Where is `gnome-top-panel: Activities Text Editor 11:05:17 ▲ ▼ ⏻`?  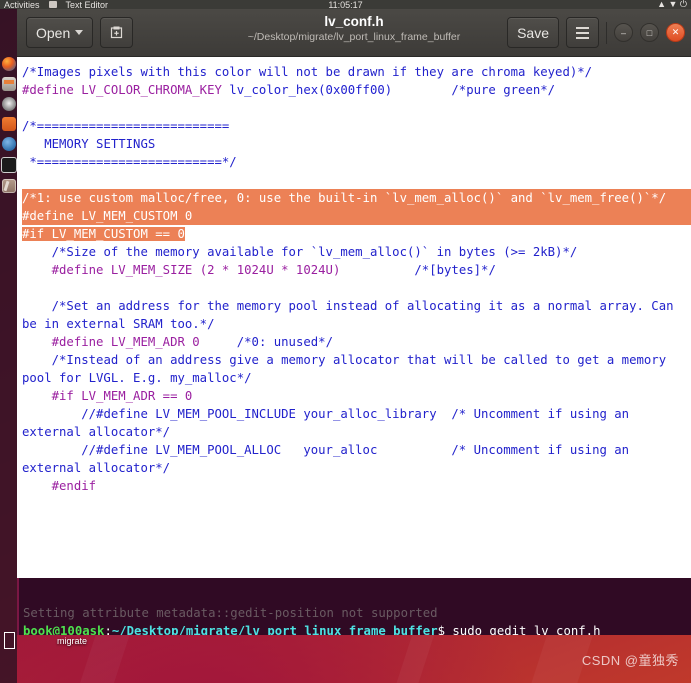 gnome-top-panel: Activities Text Editor 11:05:17 ▲ ▼ ⏻ is located at coordinates (345, 4).